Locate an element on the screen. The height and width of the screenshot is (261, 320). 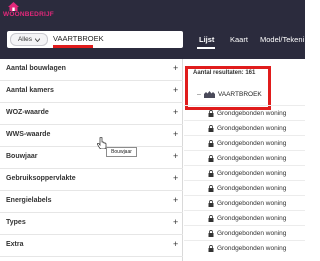
search-scope-label: Alles is located at coordinates (25, 39).